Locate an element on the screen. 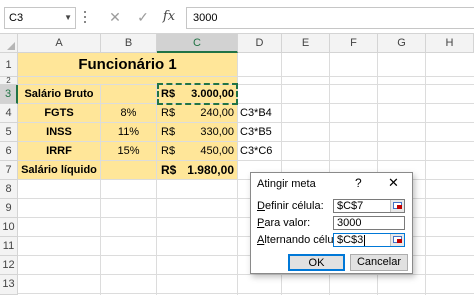 The width and height of the screenshot is (474, 295). column-header-b: B is located at coordinates (129, 43).